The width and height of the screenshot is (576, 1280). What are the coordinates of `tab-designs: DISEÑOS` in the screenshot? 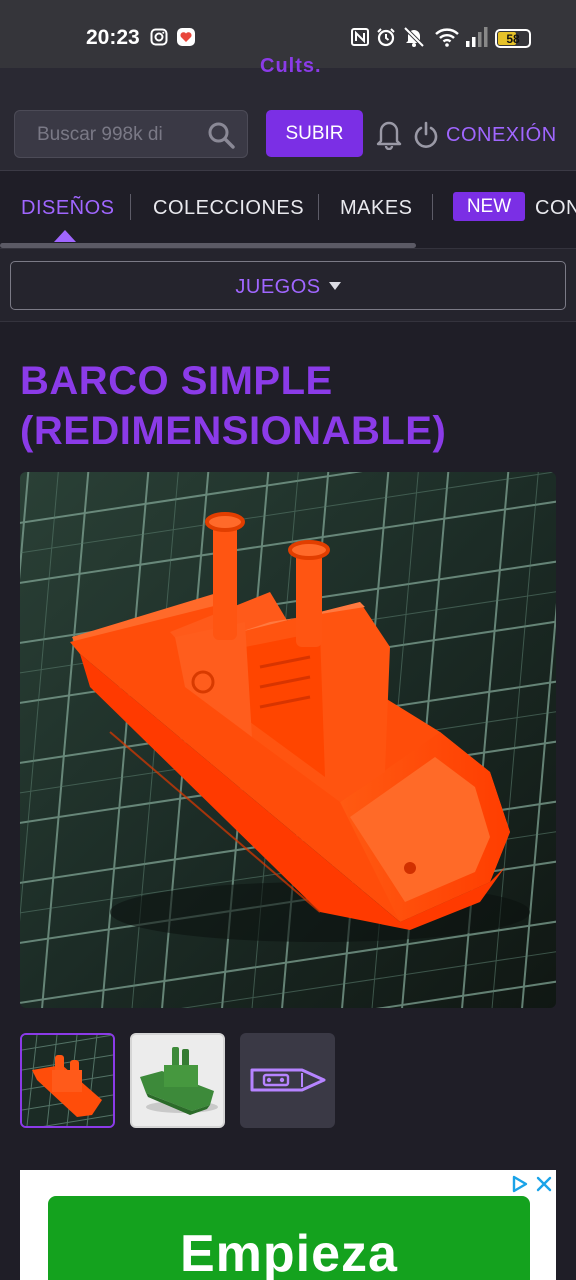 It's located at (68, 208).